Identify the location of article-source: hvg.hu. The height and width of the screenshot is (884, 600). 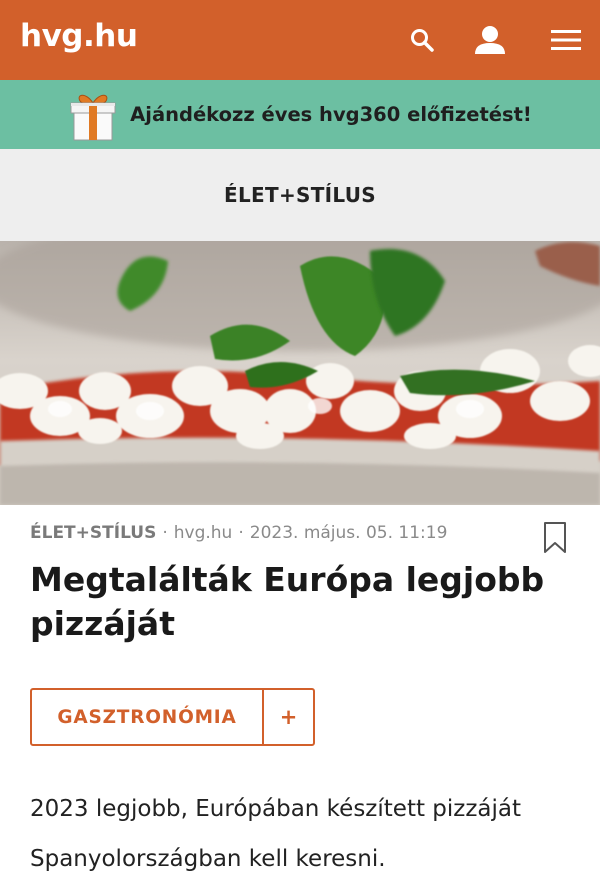
(203, 533).